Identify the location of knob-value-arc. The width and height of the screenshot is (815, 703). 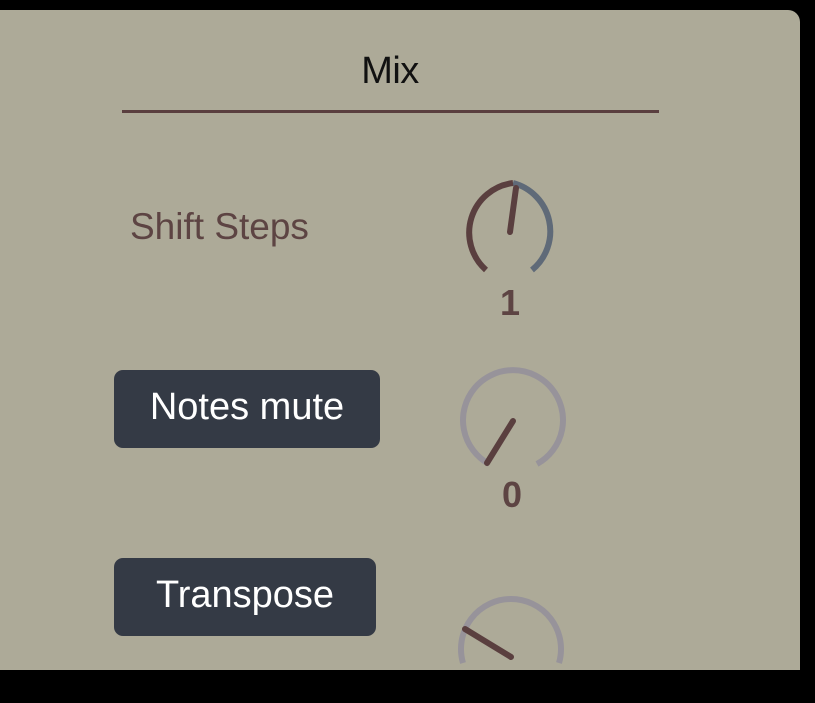
(490, 226).